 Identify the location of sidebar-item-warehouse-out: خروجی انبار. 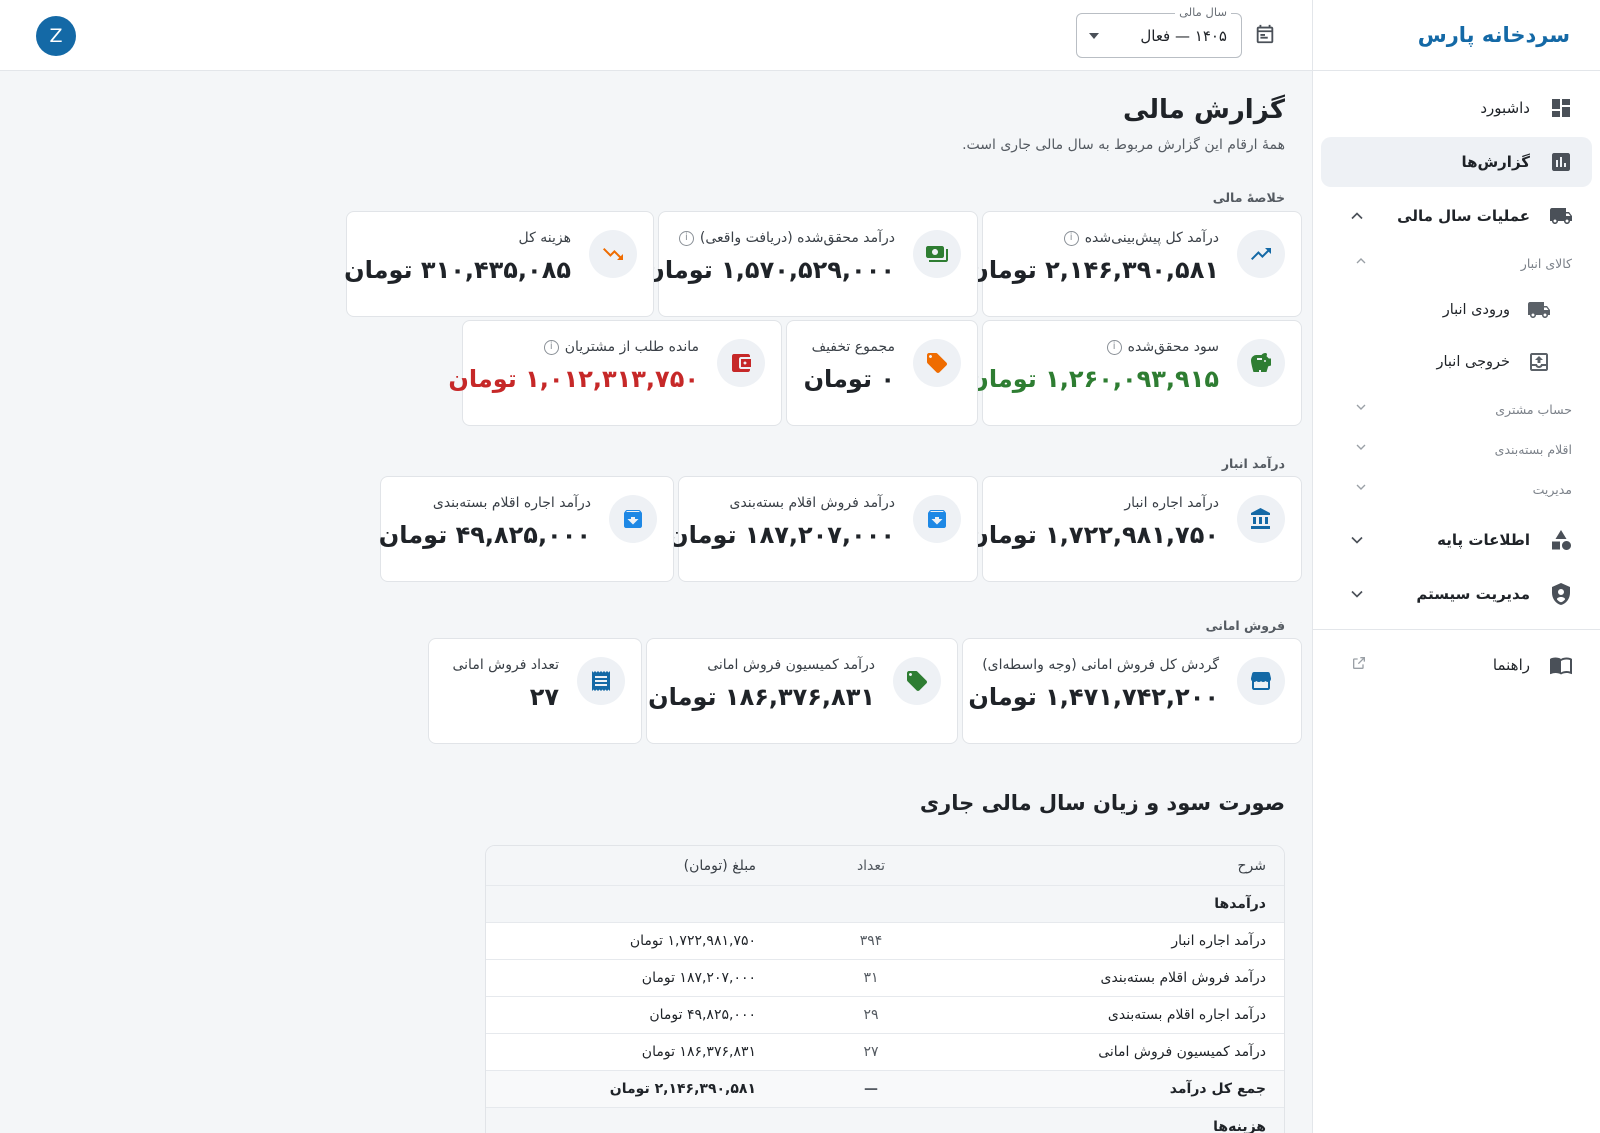
(1456, 362).